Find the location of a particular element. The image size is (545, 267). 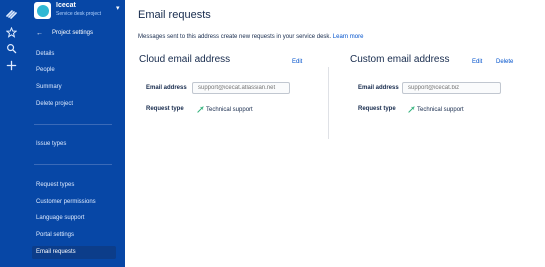

plus-icon is located at coordinates (11, 65).